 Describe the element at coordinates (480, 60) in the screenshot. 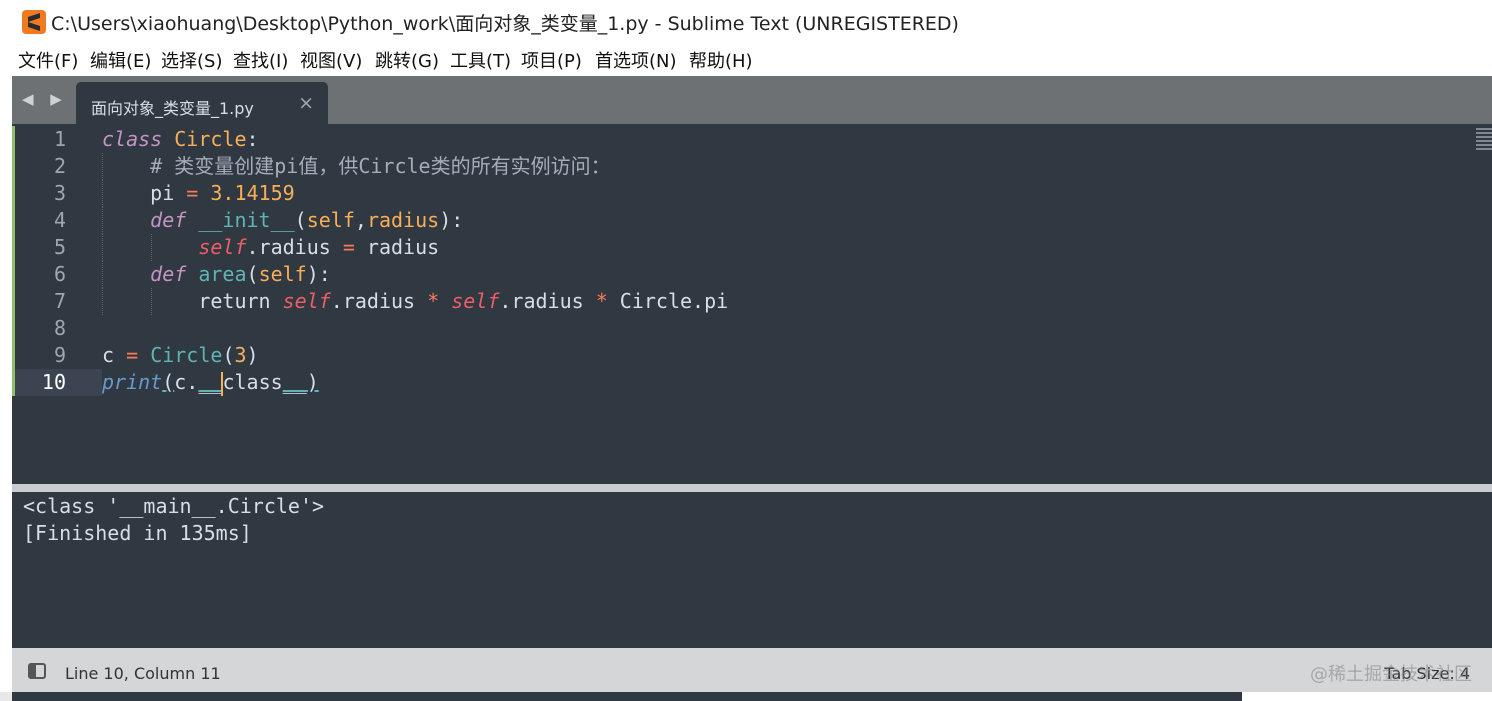

I see `menu-tools: 工具(T)` at that location.